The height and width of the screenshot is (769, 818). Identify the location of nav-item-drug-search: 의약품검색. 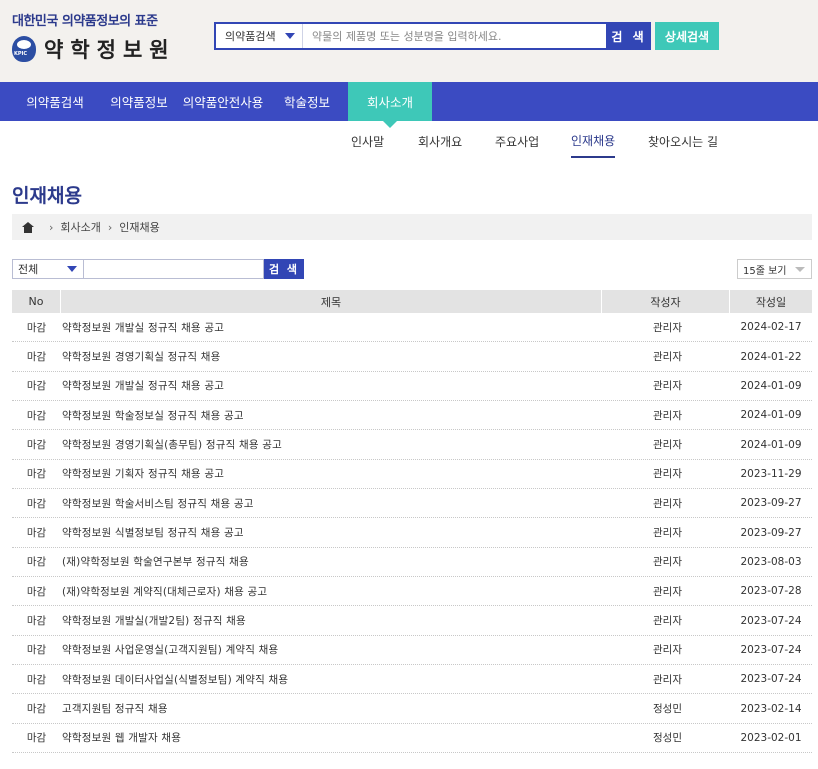
(55, 101).